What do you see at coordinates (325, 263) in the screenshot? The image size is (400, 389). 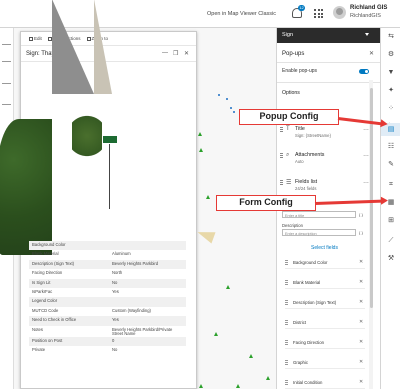 I see `field-list-item: Background Color ✕` at bounding box center [325, 263].